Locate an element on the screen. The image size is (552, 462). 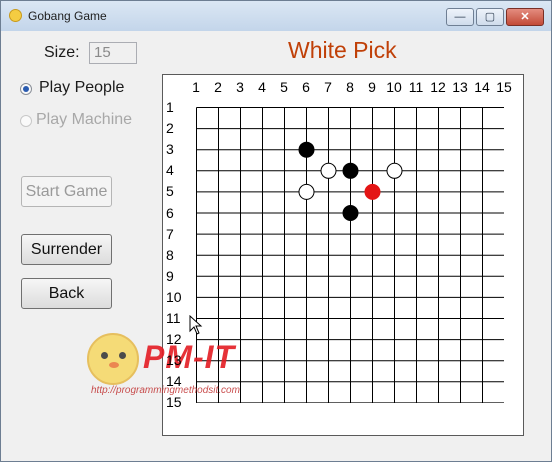
app-icon is located at coordinates (15, 15).